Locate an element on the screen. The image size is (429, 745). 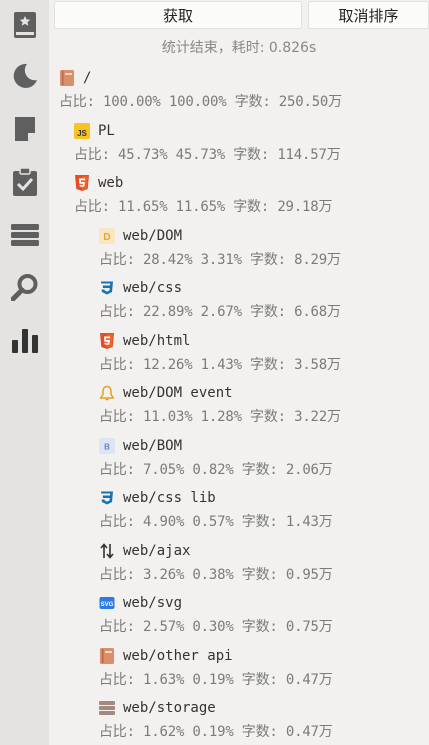
note-icon is located at coordinates (24, 128).